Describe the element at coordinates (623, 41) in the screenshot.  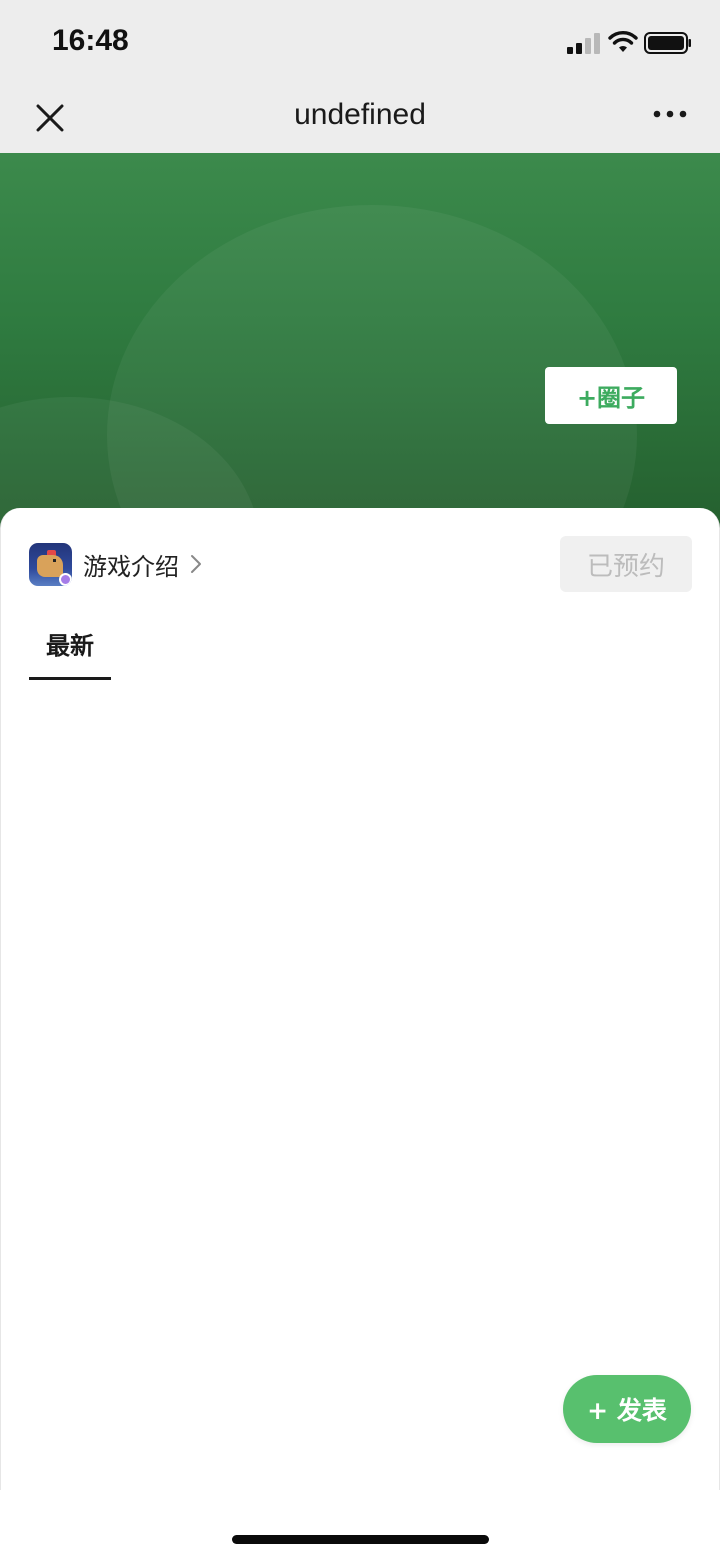
I see `wifi-icon` at that location.